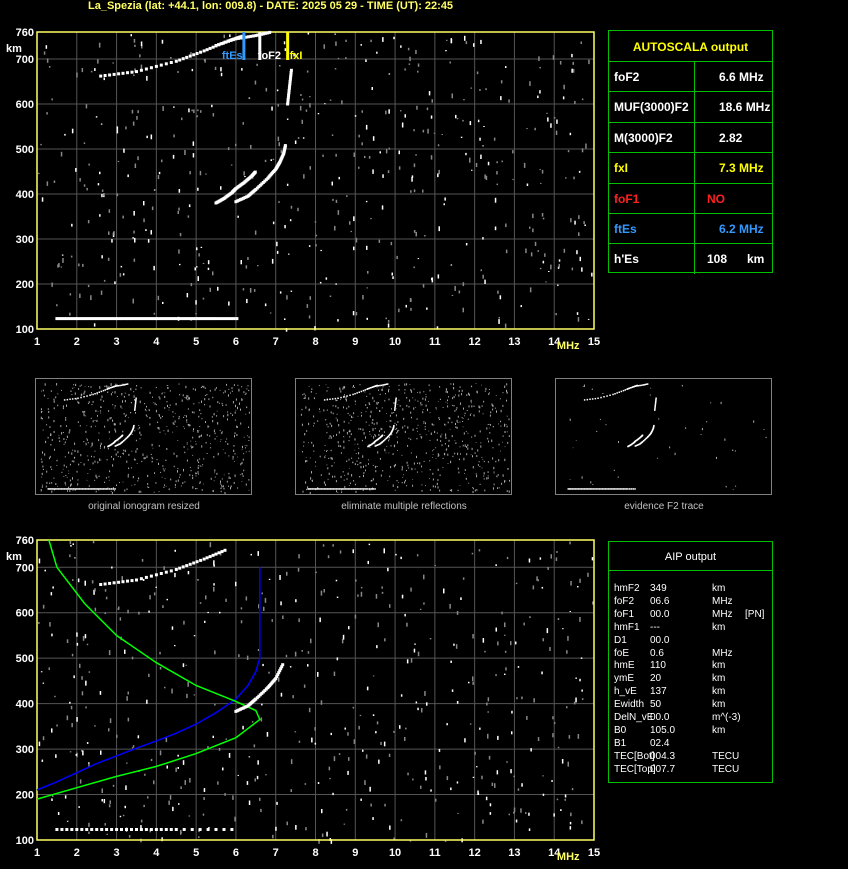  I want to click on y-tick-label: 500, so click(25, 150).